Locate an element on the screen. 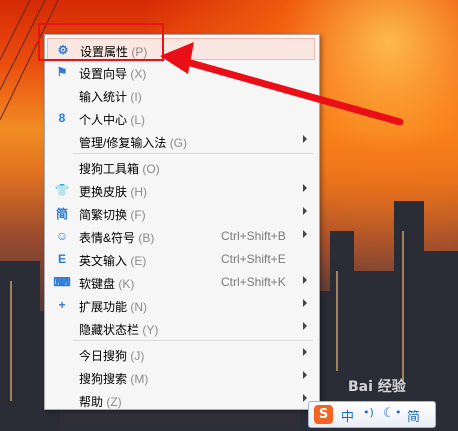 The image size is (458, 431). menu-item-label: 管理/修复输入法 (G) is located at coordinates (133, 142).